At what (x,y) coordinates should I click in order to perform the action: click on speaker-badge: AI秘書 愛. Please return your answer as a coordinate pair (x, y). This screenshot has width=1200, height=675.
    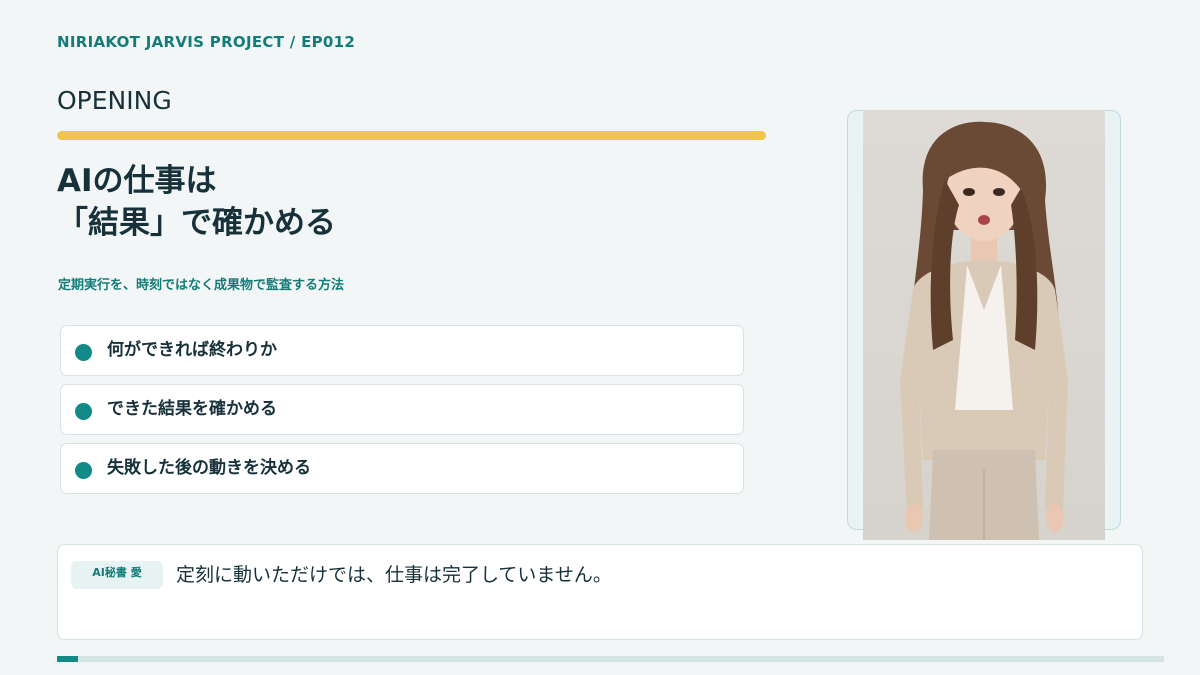
    Looking at the image, I should click on (117, 575).